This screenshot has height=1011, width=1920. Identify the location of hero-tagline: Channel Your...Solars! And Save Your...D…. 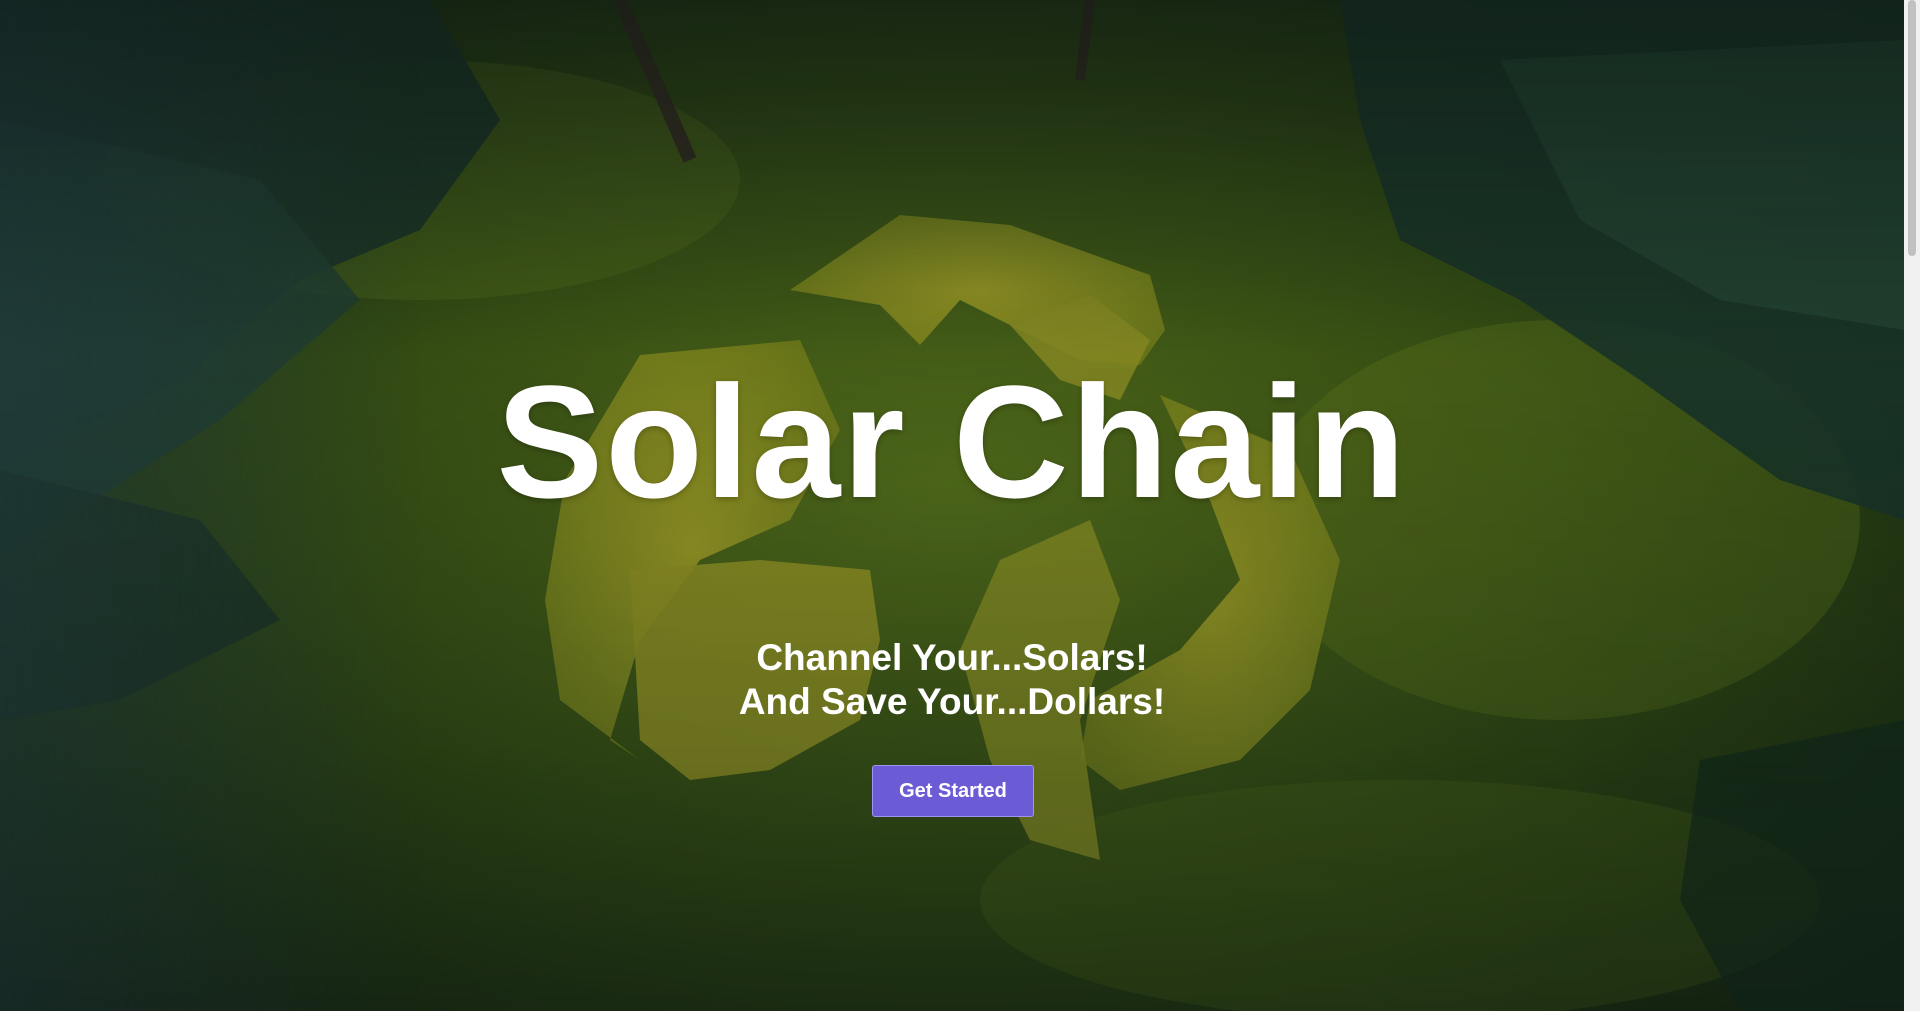
(952, 680).